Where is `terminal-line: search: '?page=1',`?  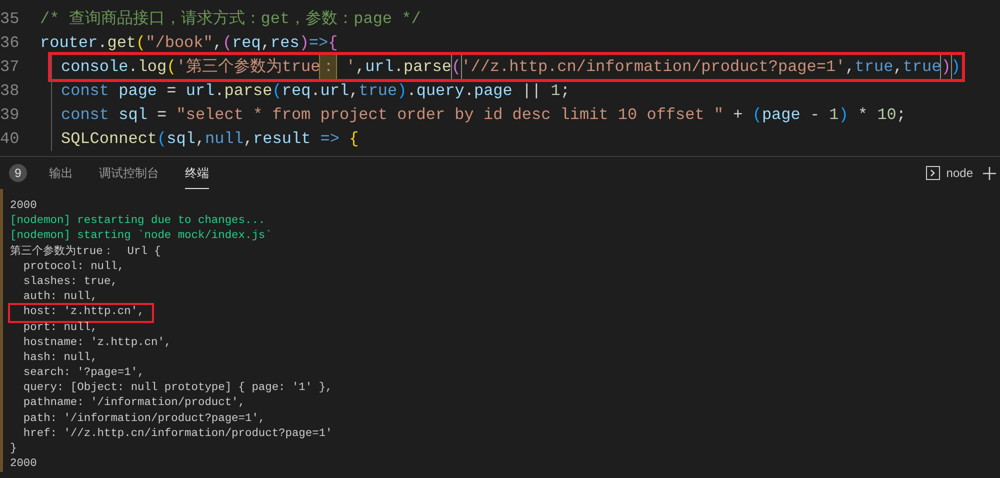
terminal-line: search: '?page=1', is located at coordinates (83, 374).